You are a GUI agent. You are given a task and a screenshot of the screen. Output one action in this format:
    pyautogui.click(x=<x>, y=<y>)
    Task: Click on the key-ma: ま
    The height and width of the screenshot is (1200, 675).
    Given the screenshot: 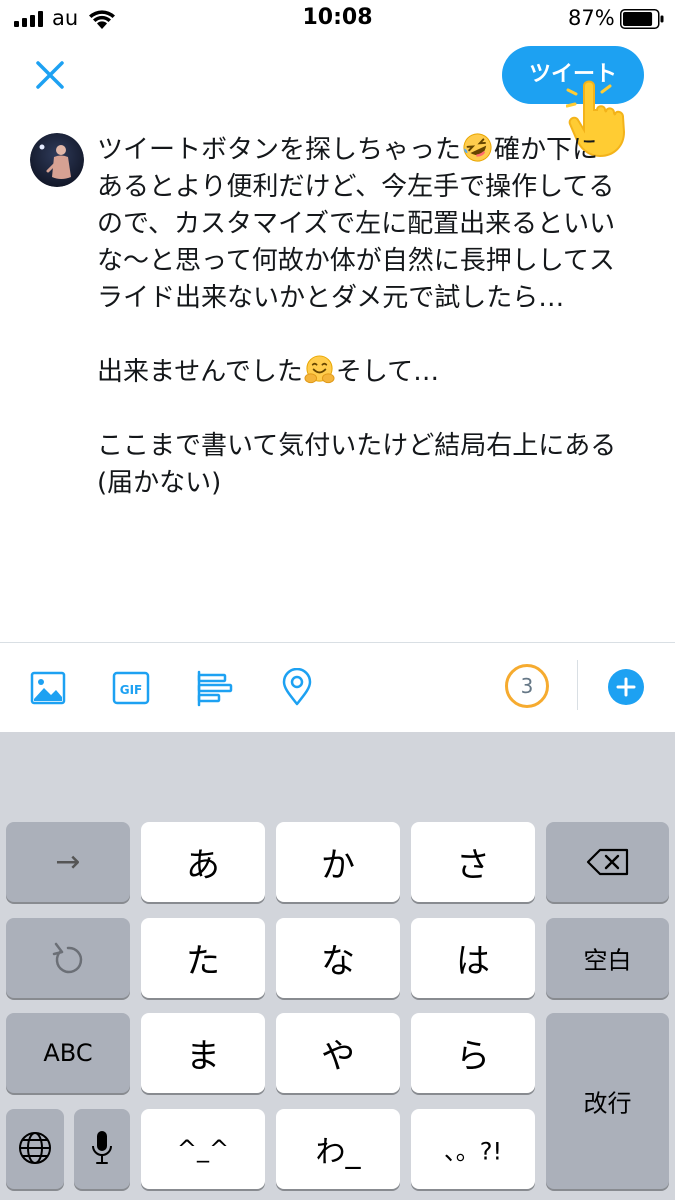 What is the action you would take?
    pyautogui.click(x=203, y=1053)
    